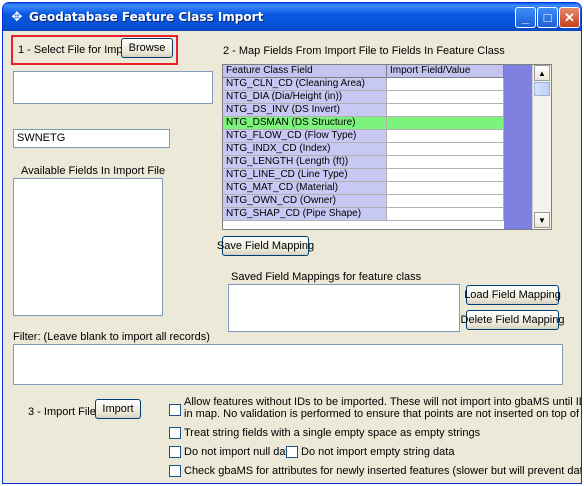  Describe the element at coordinates (569, 17) in the screenshot. I see `close-button: ✕` at that location.